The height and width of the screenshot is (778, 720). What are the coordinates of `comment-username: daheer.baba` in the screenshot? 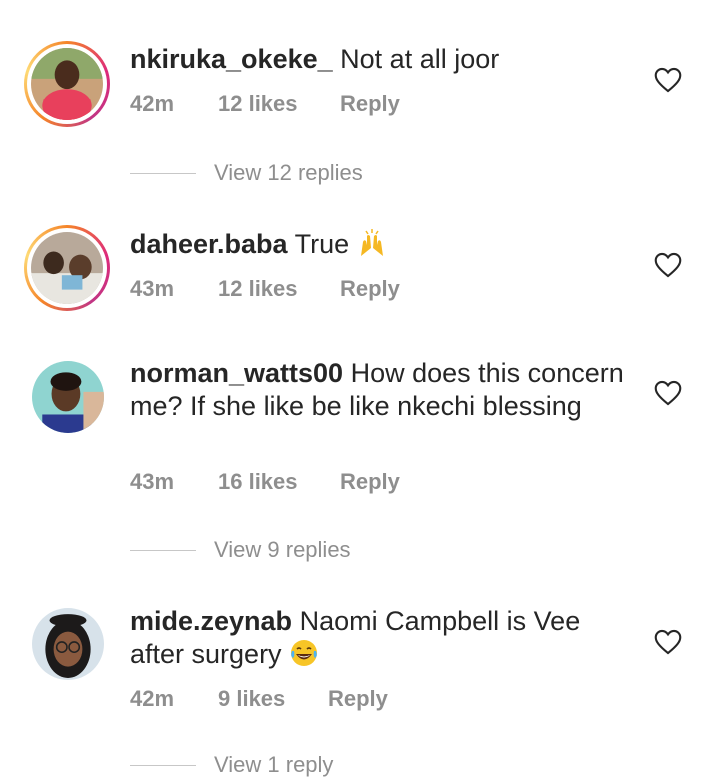 It's located at (209, 244).